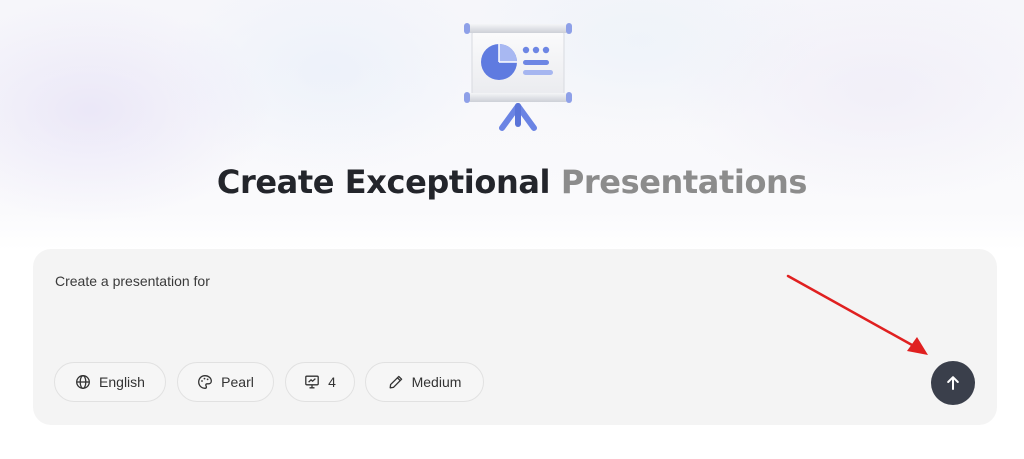 The width and height of the screenshot is (1024, 459). What do you see at coordinates (122, 382) in the screenshot?
I see `language-label: English` at bounding box center [122, 382].